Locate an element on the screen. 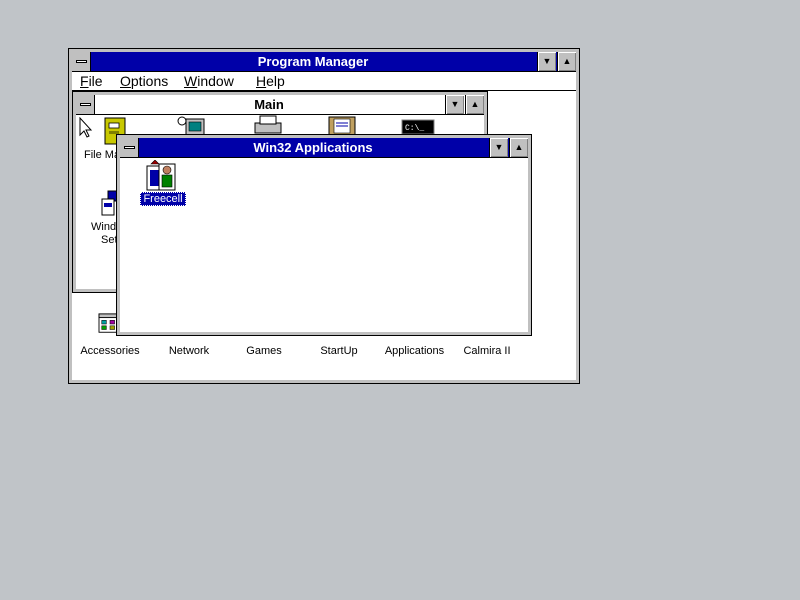  group-label: Calmira II is located at coordinates (487, 351).